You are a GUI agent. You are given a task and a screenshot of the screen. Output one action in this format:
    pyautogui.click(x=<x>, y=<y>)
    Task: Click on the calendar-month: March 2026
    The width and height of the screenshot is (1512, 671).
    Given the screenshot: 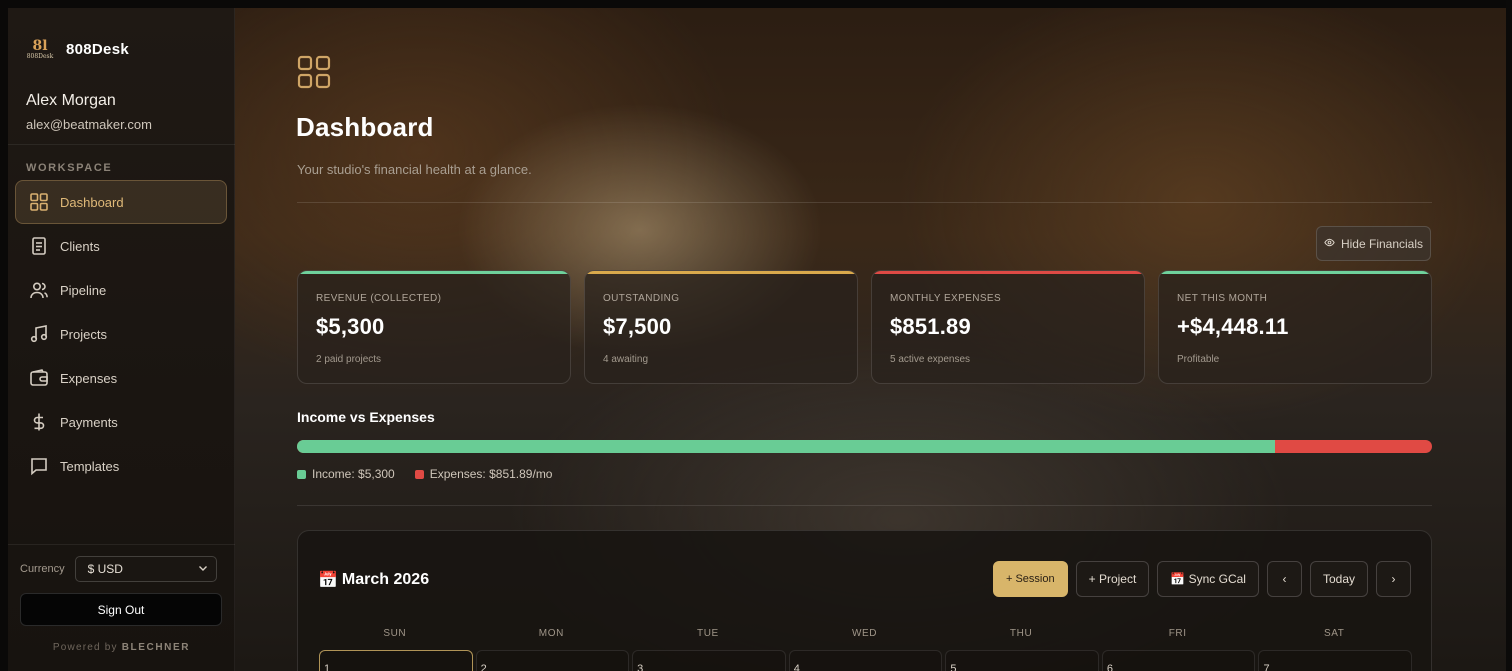 What is the action you would take?
    pyautogui.click(x=385, y=579)
    